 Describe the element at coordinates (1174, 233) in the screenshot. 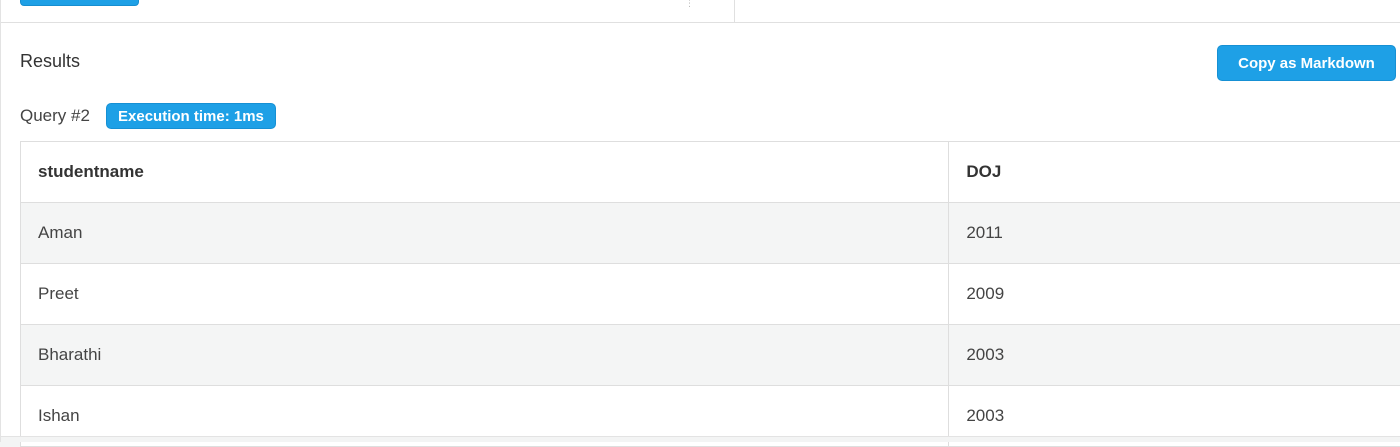

I see `cell-doj: 2011` at that location.